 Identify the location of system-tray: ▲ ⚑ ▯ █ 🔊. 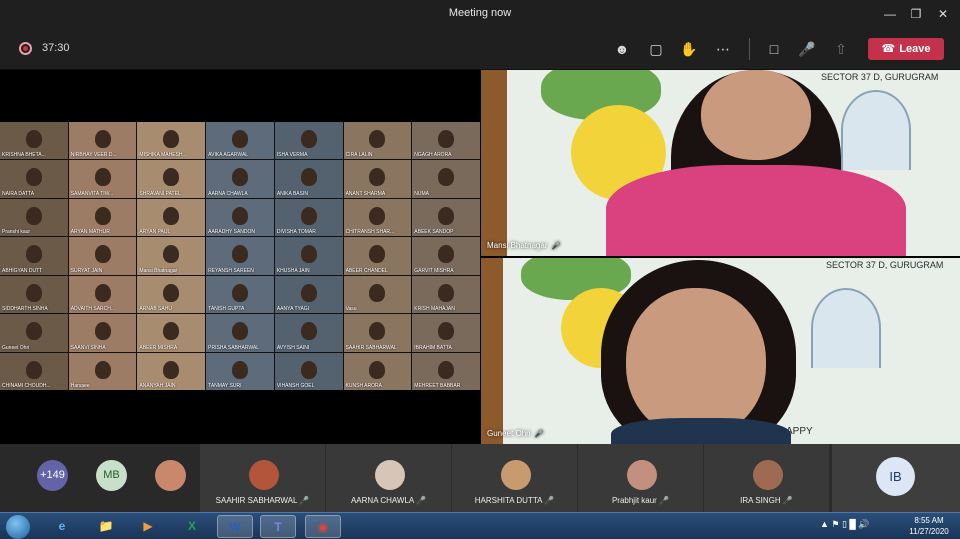
(845, 524).